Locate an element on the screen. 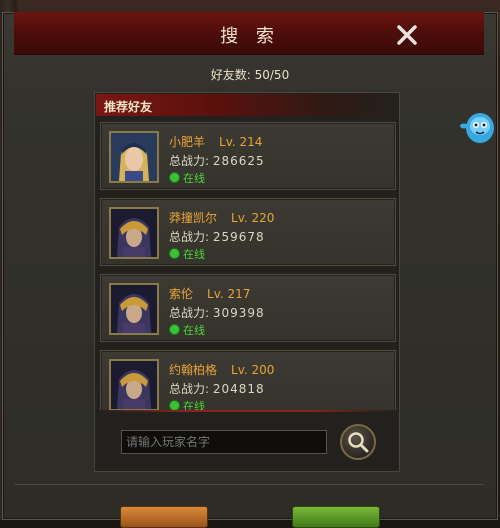 The width and height of the screenshot is (500, 528). power-value: 309398 is located at coordinates (238, 313).